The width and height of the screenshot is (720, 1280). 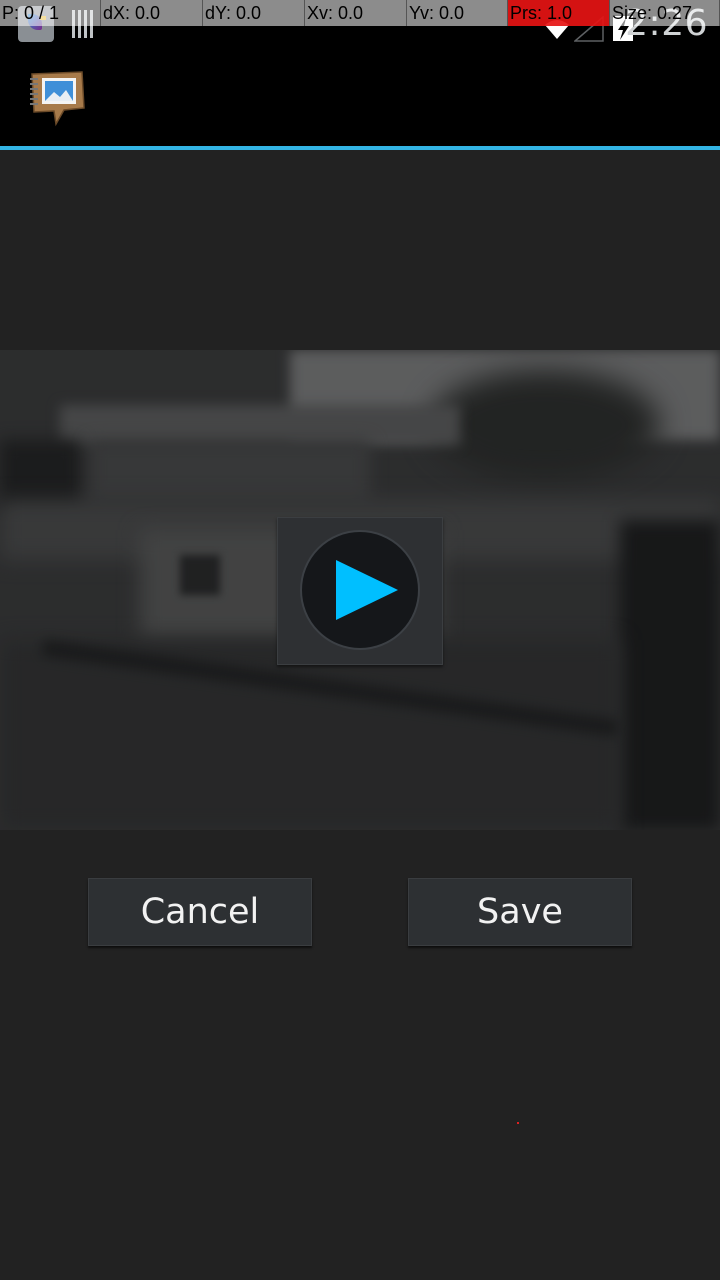 I want to click on action-bar-divider, so click(x=360, y=148).